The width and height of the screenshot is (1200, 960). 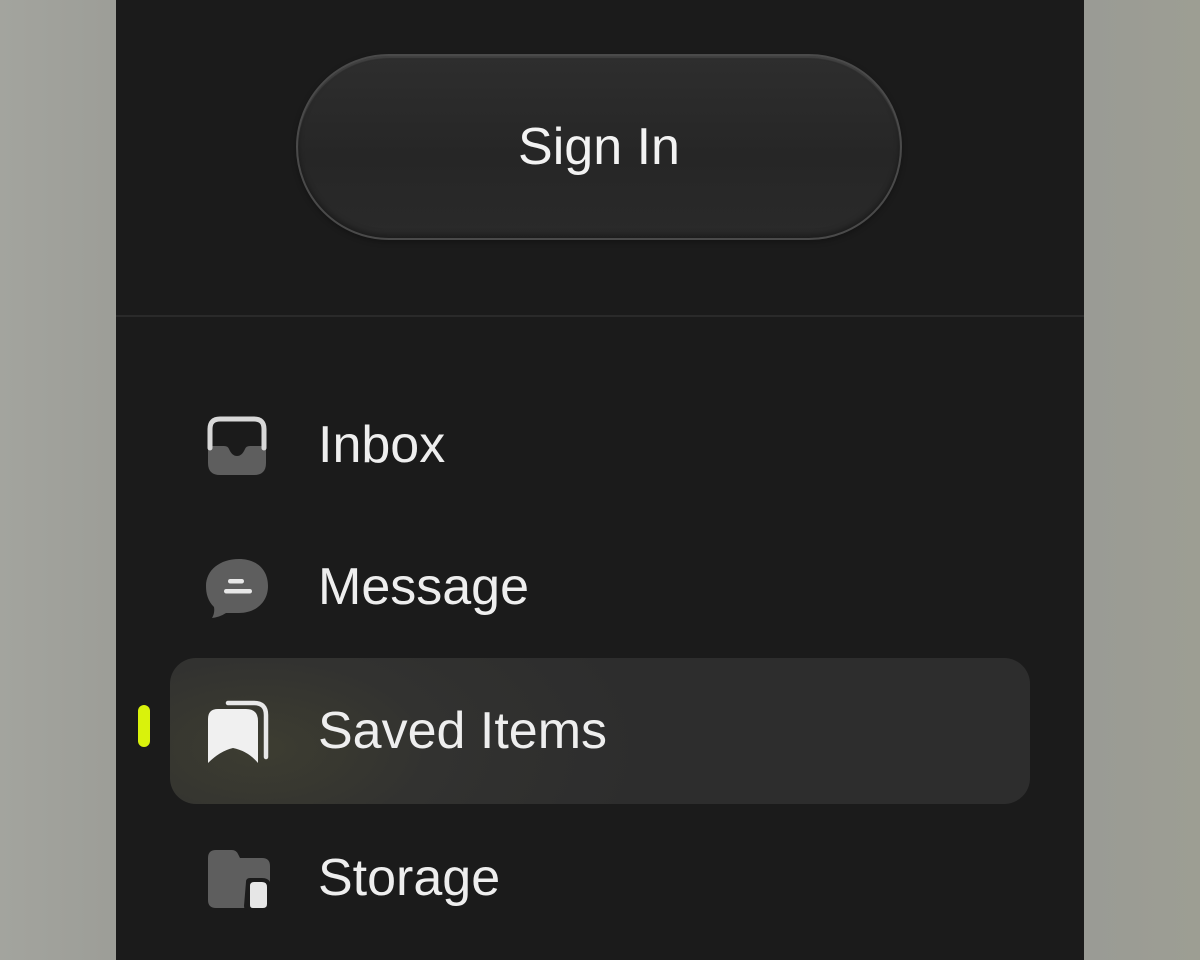 I want to click on sidebar-item-label: Storage, so click(x=409, y=878).